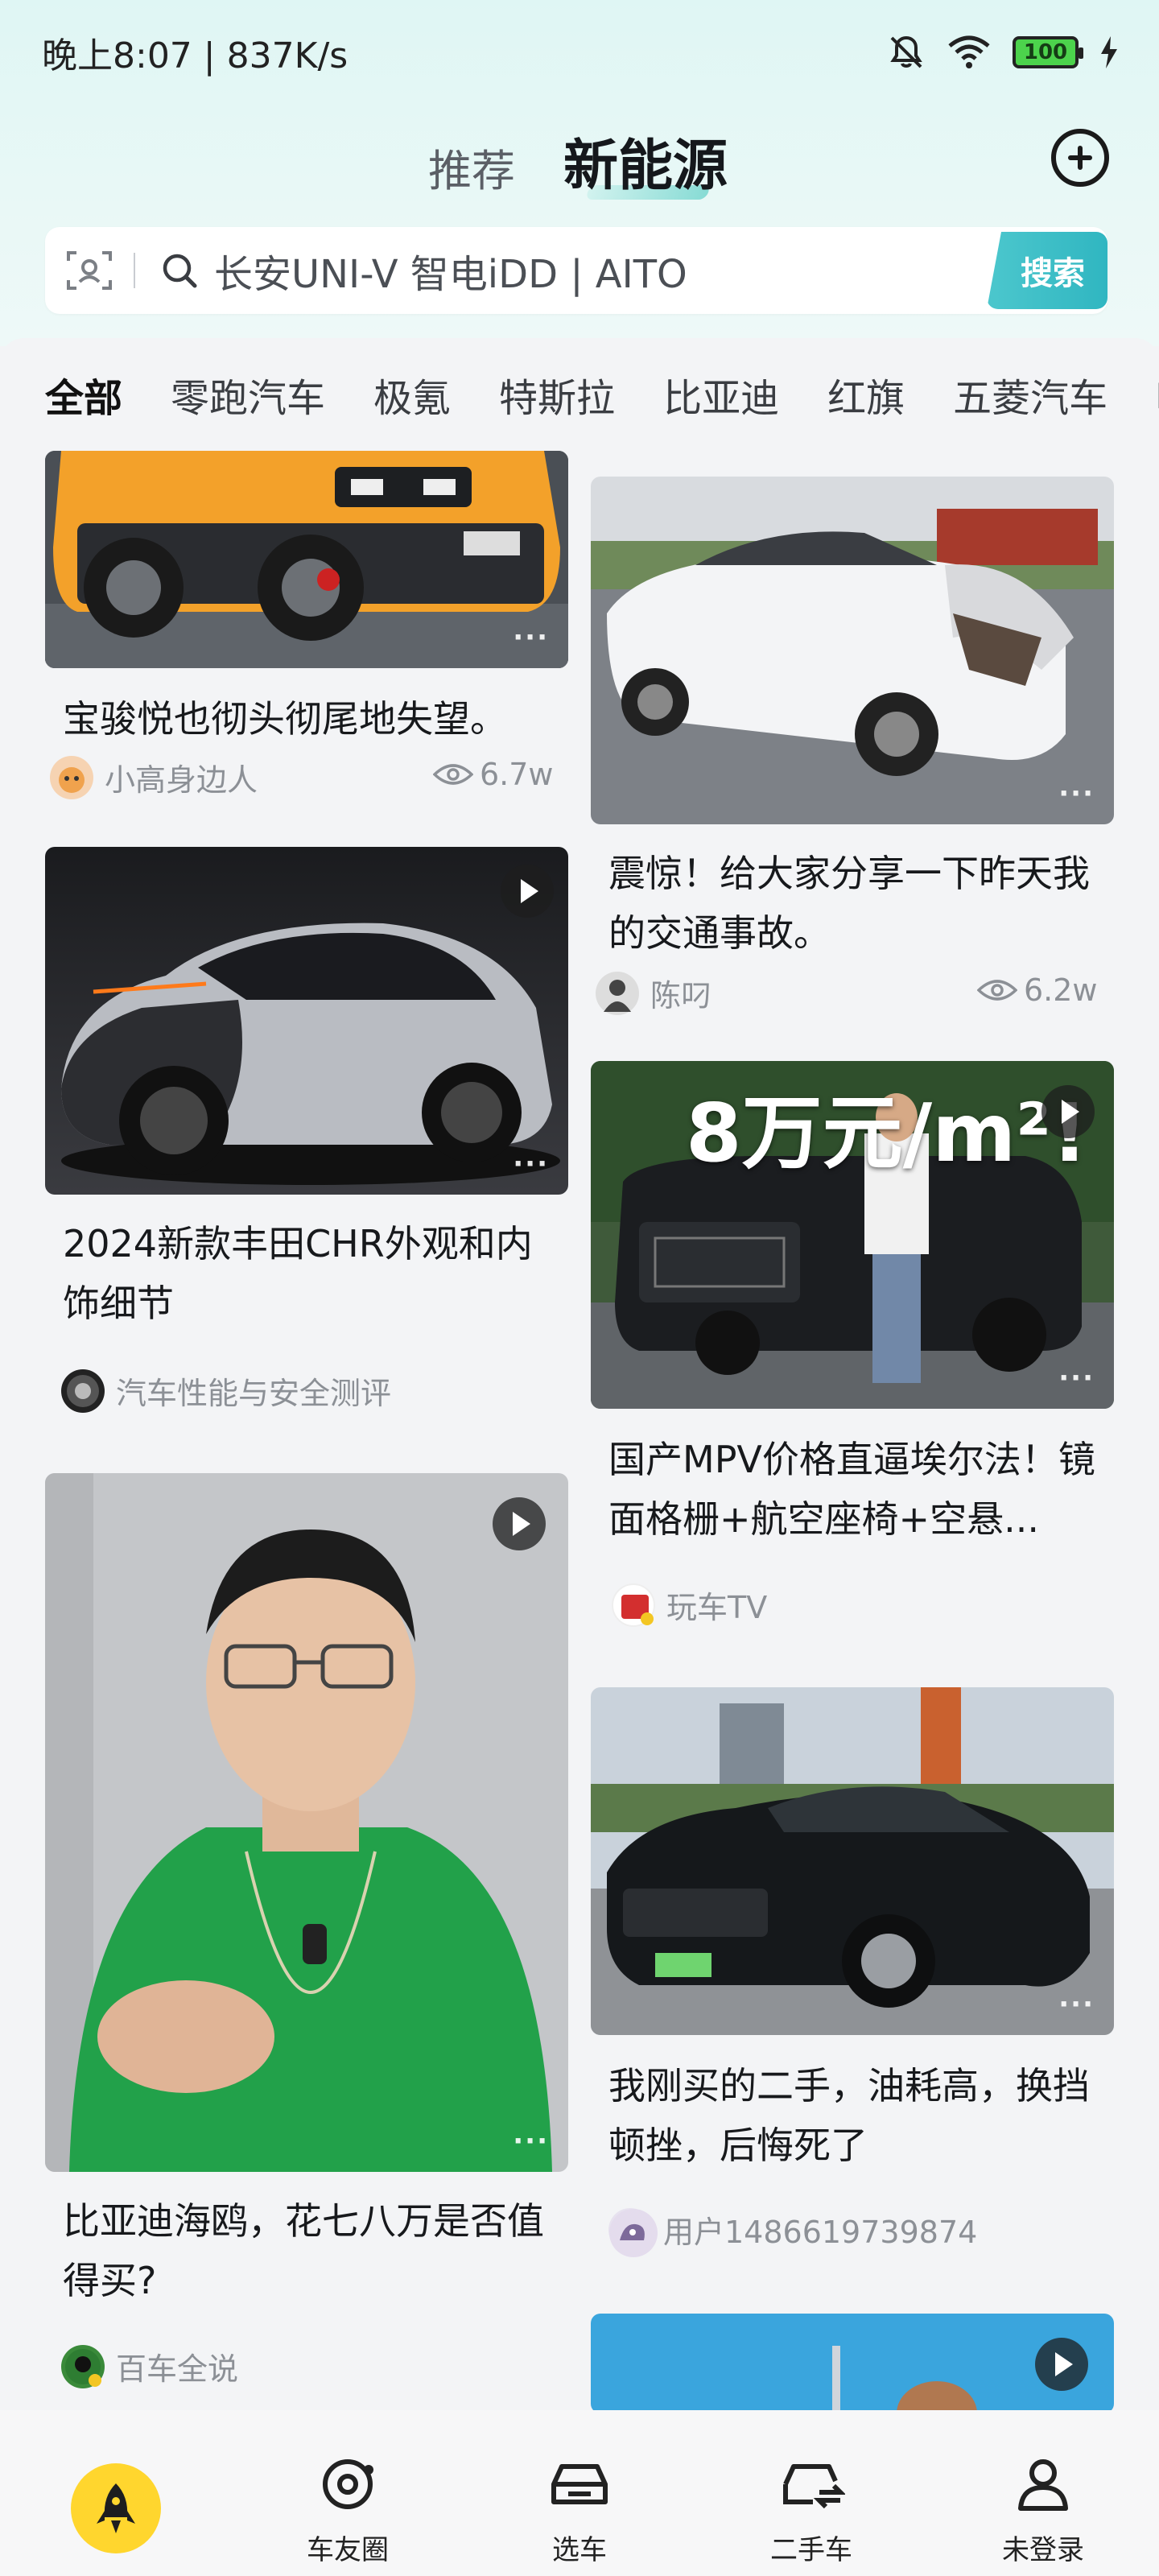  I want to click on status-icons: 100, so click(1003, 53).